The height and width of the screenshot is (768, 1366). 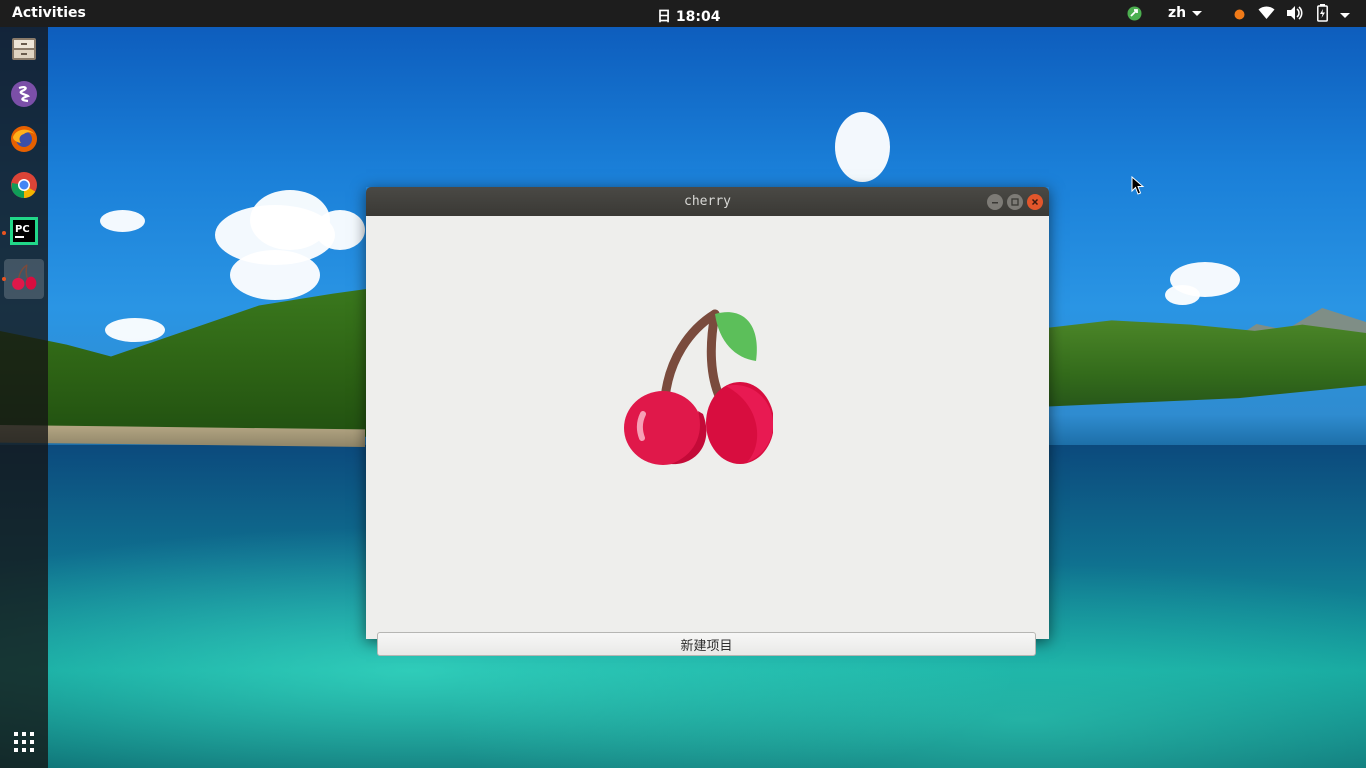 What do you see at coordinates (1177, 13) in the screenshot?
I see `language-label: zh` at bounding box center [1177, 13].